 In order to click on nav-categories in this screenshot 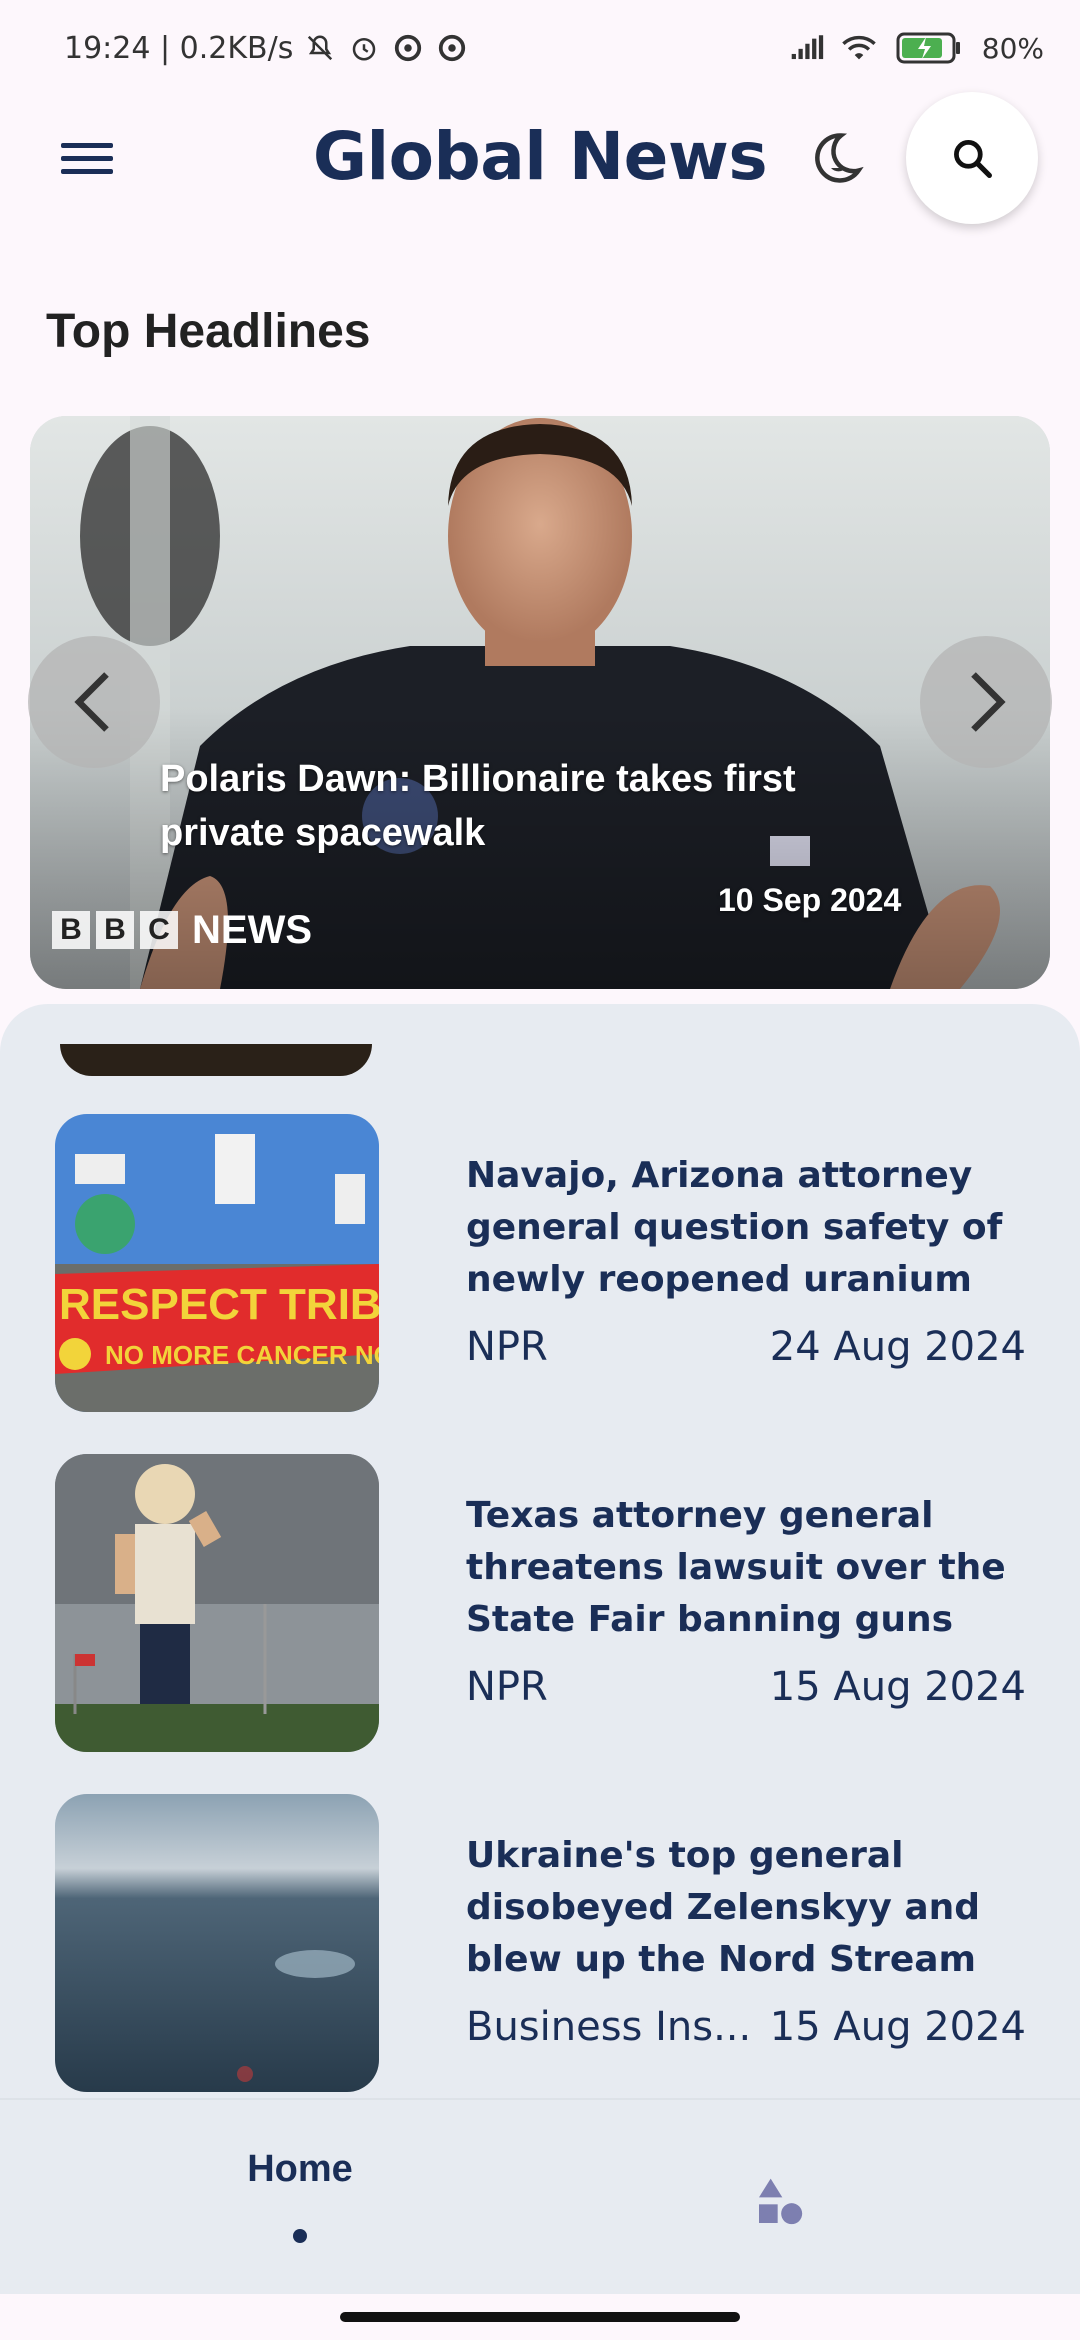, I will do `click(780, 2202)`.